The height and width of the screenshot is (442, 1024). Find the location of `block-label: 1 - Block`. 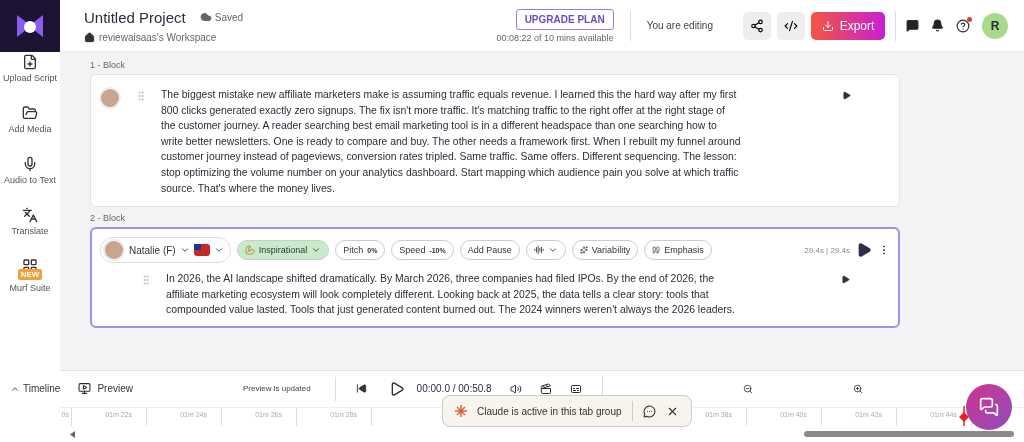

block-label: 1 - Block is located at coordinates (108, 65).